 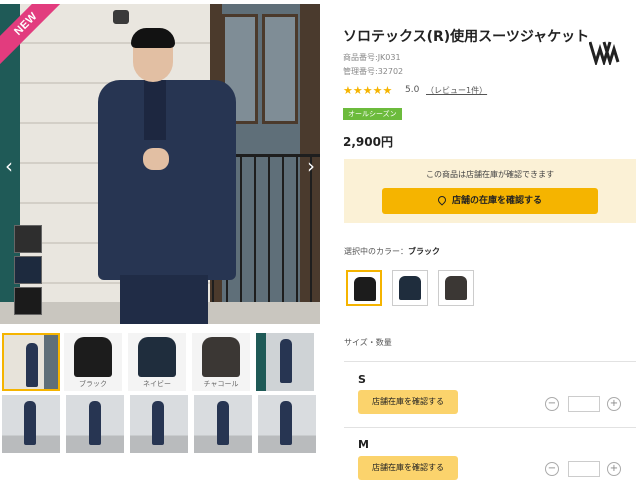 I want to click on size-m-store-stock-button: 店舗在庫を確認する, so click(x=408, y=468).